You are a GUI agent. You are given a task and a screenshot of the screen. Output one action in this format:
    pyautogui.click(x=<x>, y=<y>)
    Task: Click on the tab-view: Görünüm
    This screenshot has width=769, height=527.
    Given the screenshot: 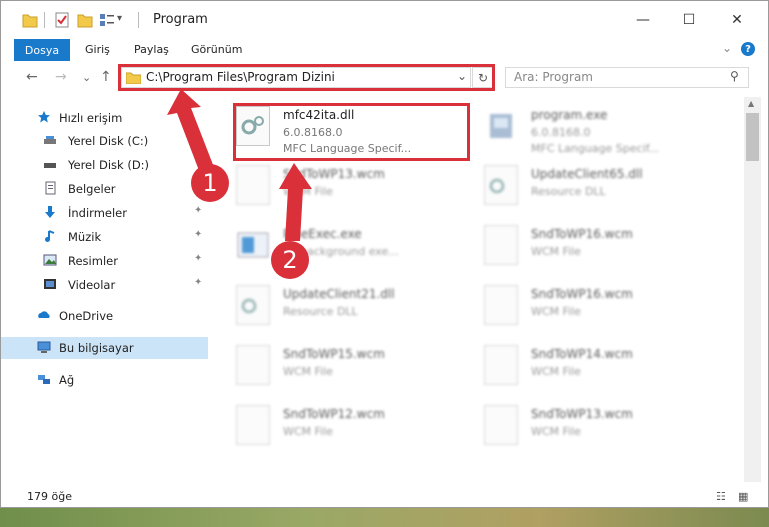 What is the action you would take?
    pyautogui.click(x=216, y=49)
    